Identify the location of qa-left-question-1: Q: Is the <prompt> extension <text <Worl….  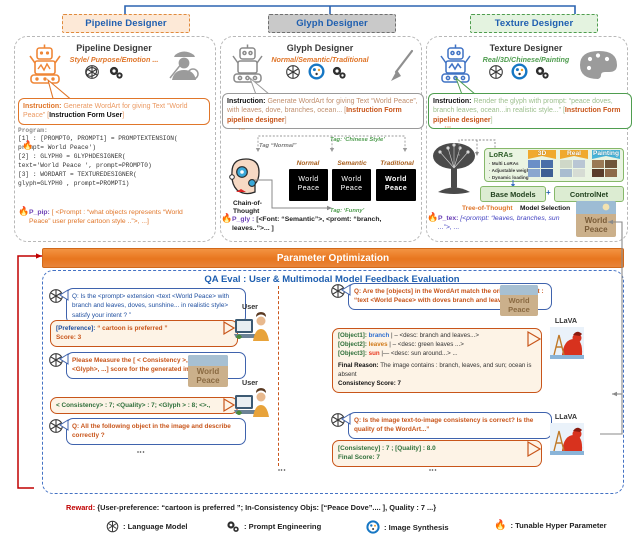
(156, 306).